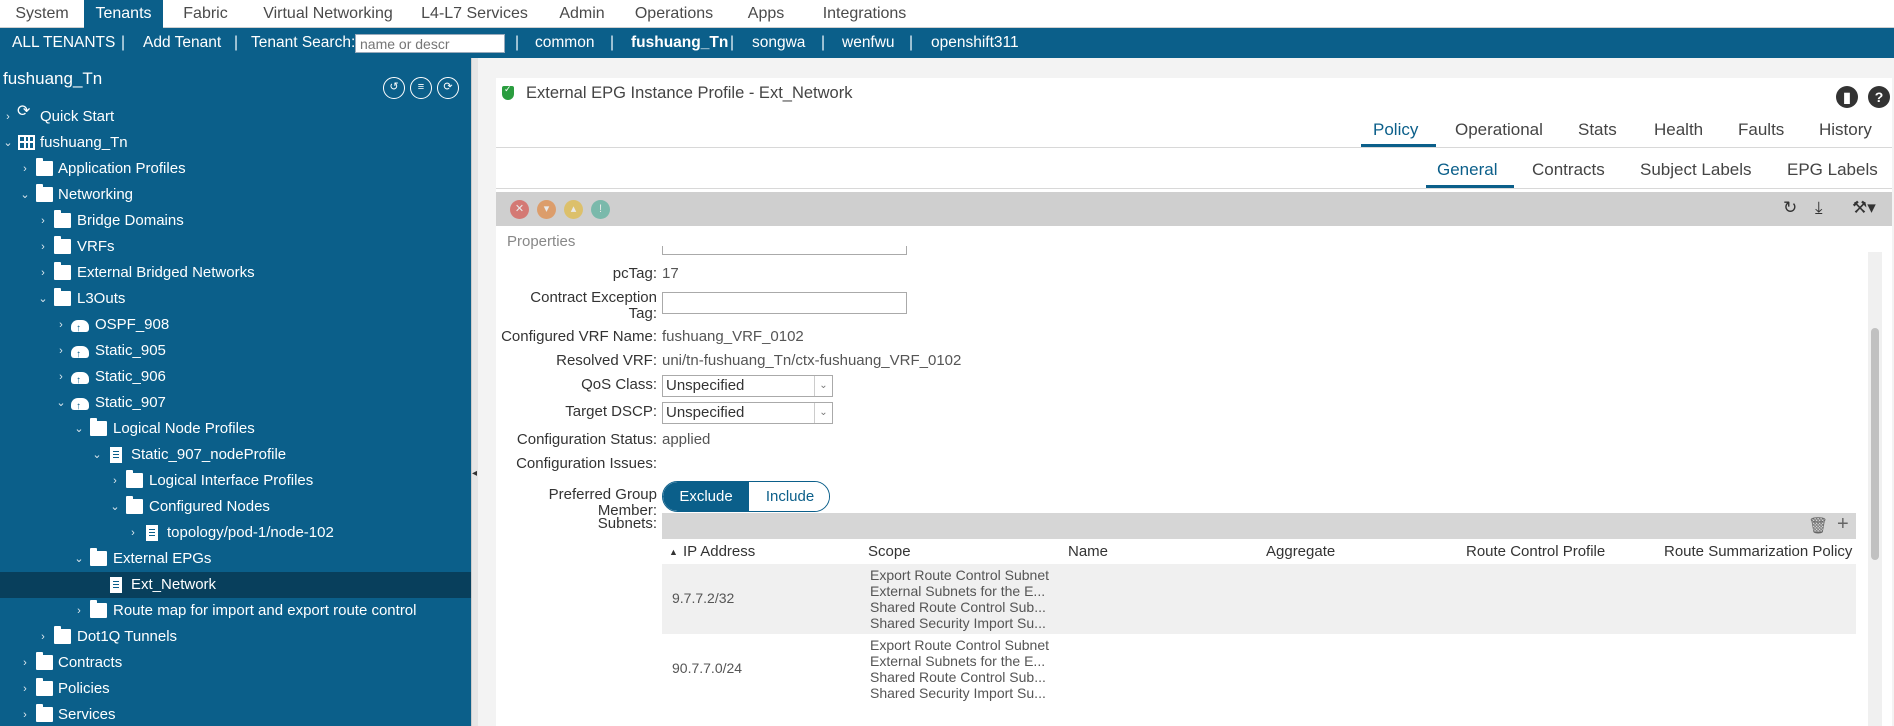  What do you see at coordinates (1864, 208) in the screenshot?
I see `tools-icon: ⚒▾` at bounding box center [1864, 208].